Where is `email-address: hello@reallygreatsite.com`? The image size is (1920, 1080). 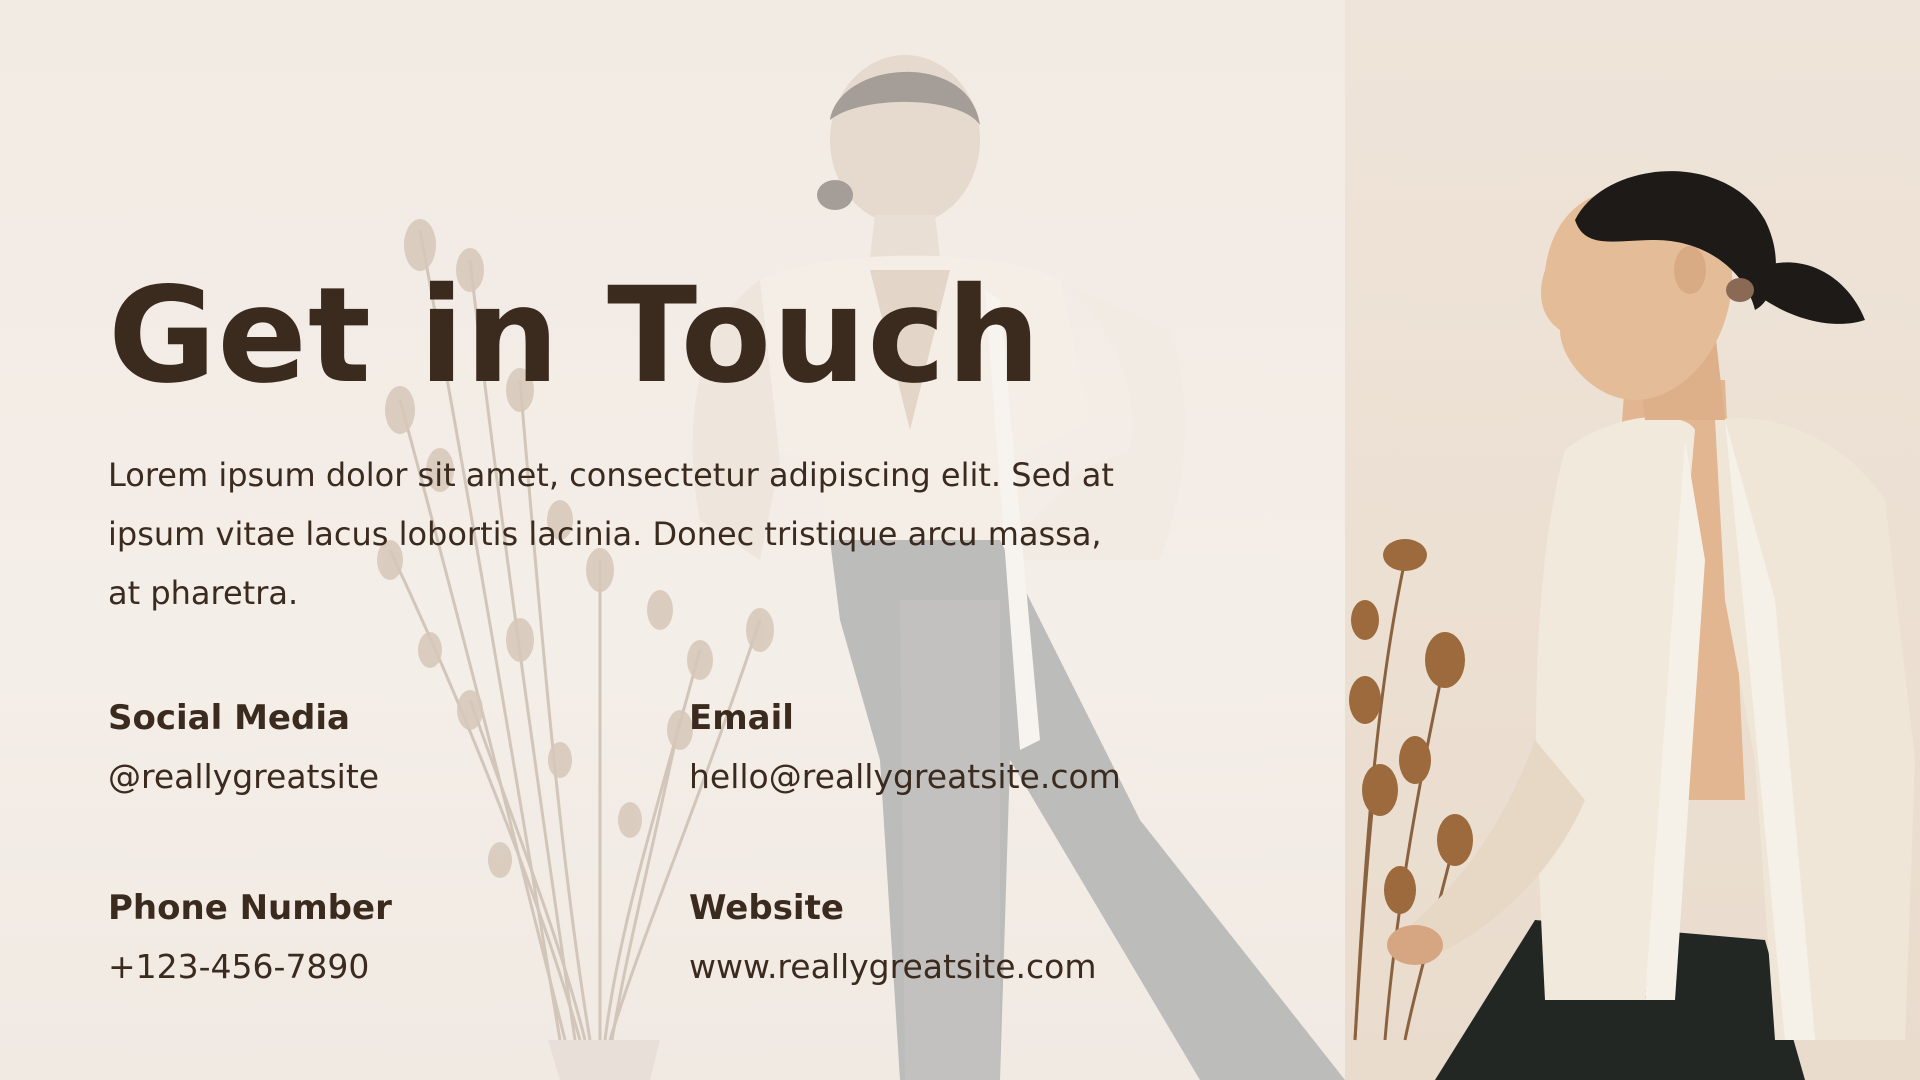 email-address: hello@reallygreatsite.com is located at coordinates (949, 776).